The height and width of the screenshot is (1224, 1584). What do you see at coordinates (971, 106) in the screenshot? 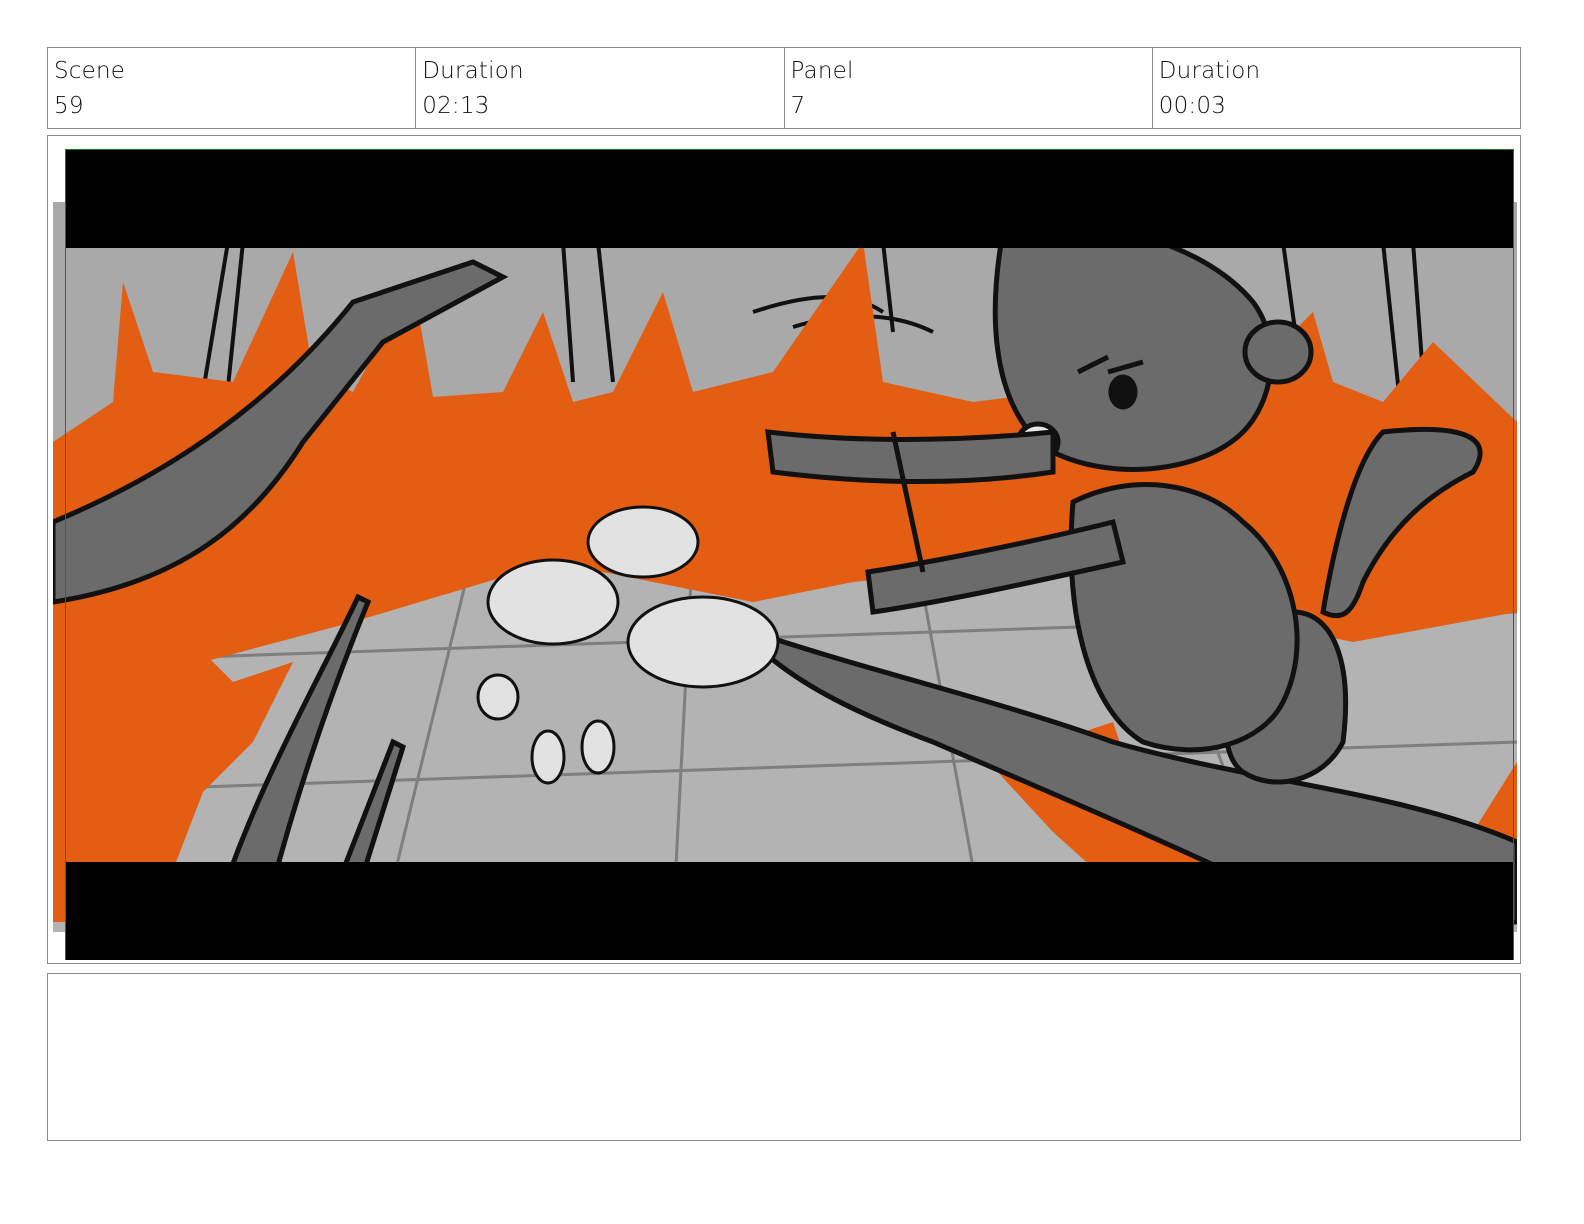
I see `panel-number: 7` at bounding box center [971, 106].